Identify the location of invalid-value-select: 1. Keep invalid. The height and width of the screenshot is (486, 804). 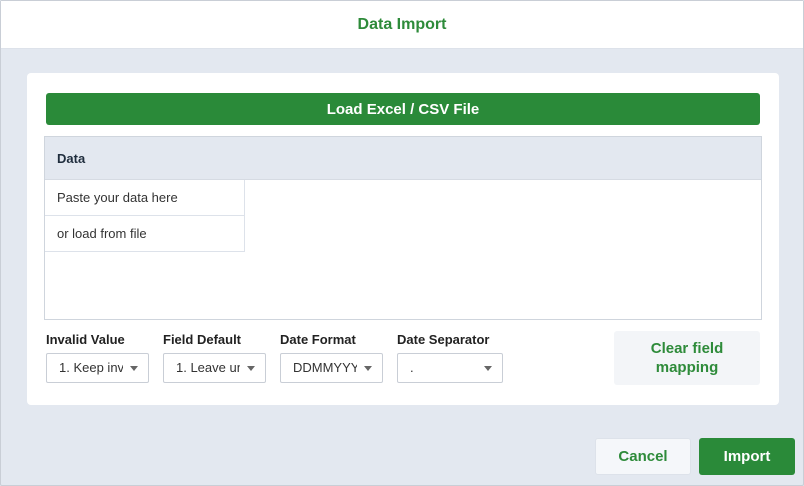
(97, 368).